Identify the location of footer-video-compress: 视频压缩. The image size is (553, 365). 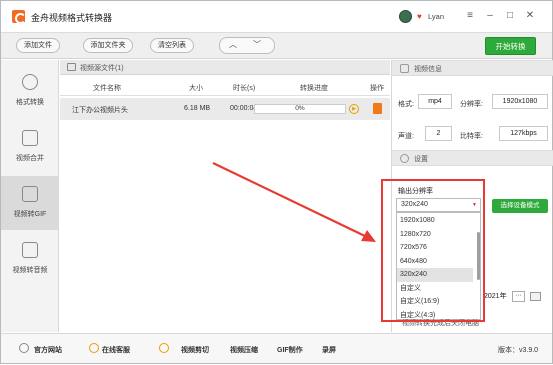
(244, 350).